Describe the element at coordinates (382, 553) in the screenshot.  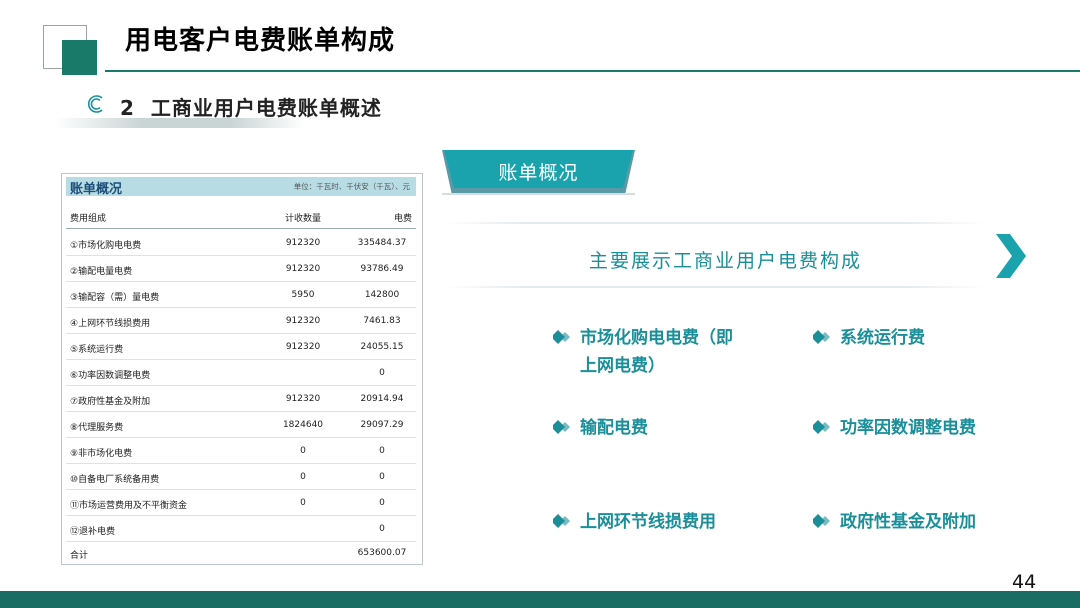
I see `row-fee: 653600.07` at that location.